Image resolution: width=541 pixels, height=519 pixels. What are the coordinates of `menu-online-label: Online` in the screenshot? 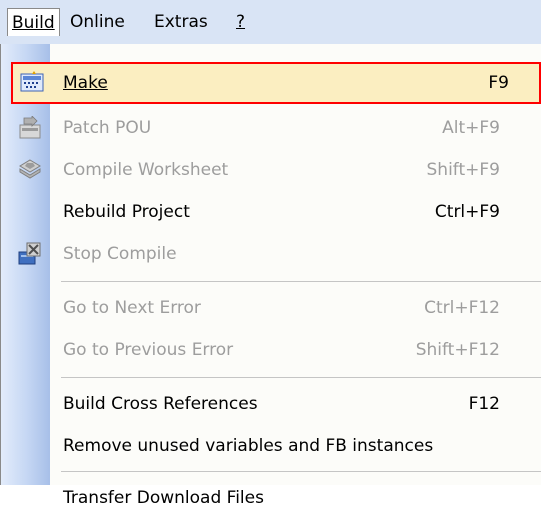 It's located at (97, 22).